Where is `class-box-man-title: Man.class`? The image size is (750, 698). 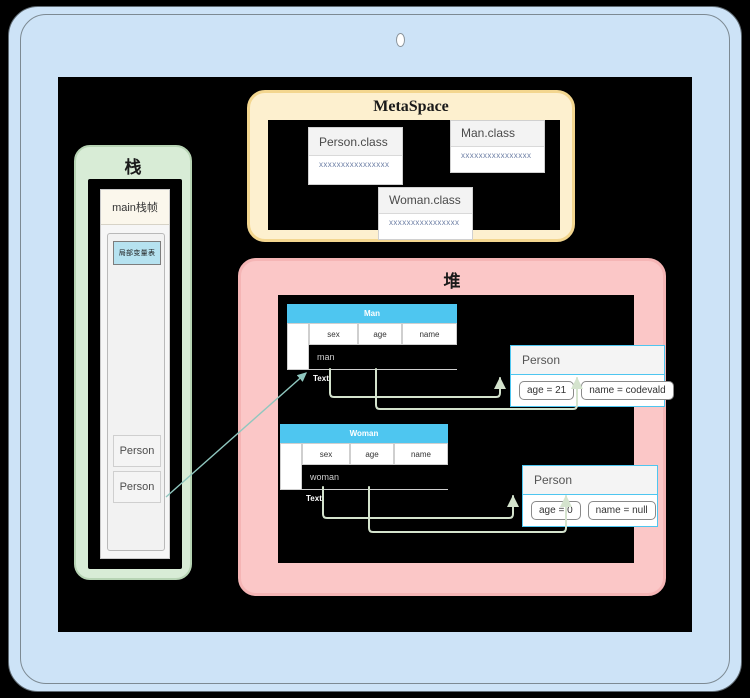
class-box-man-title: Man.class is located at coordinates (497, 134).